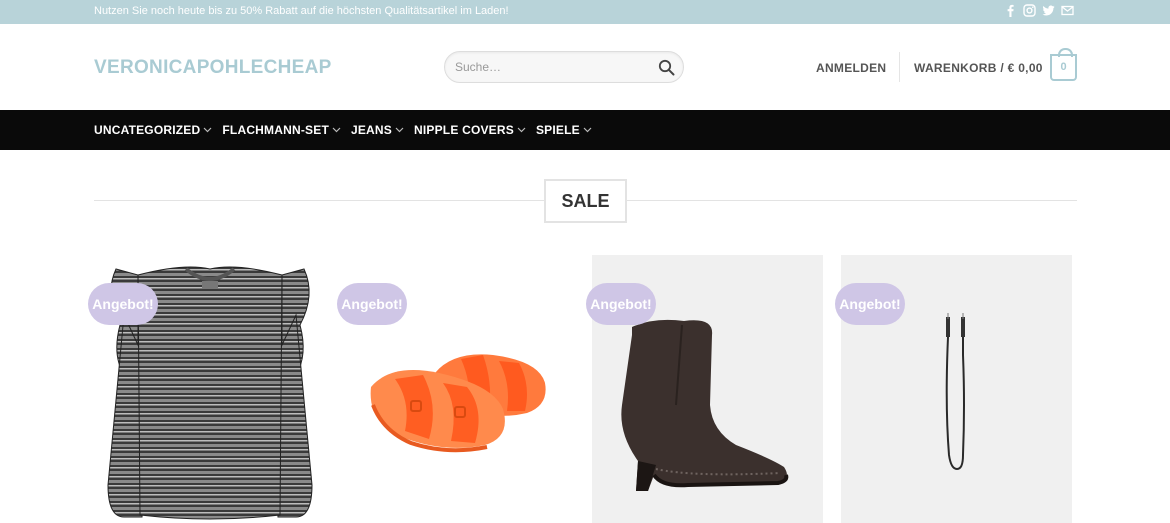 The height and width of the screenshot is (523, 1170). Describe the element at coordinates (978, 68) in the screenshot. I see `cart-link: WARENKORB / € 0,00` at that location.